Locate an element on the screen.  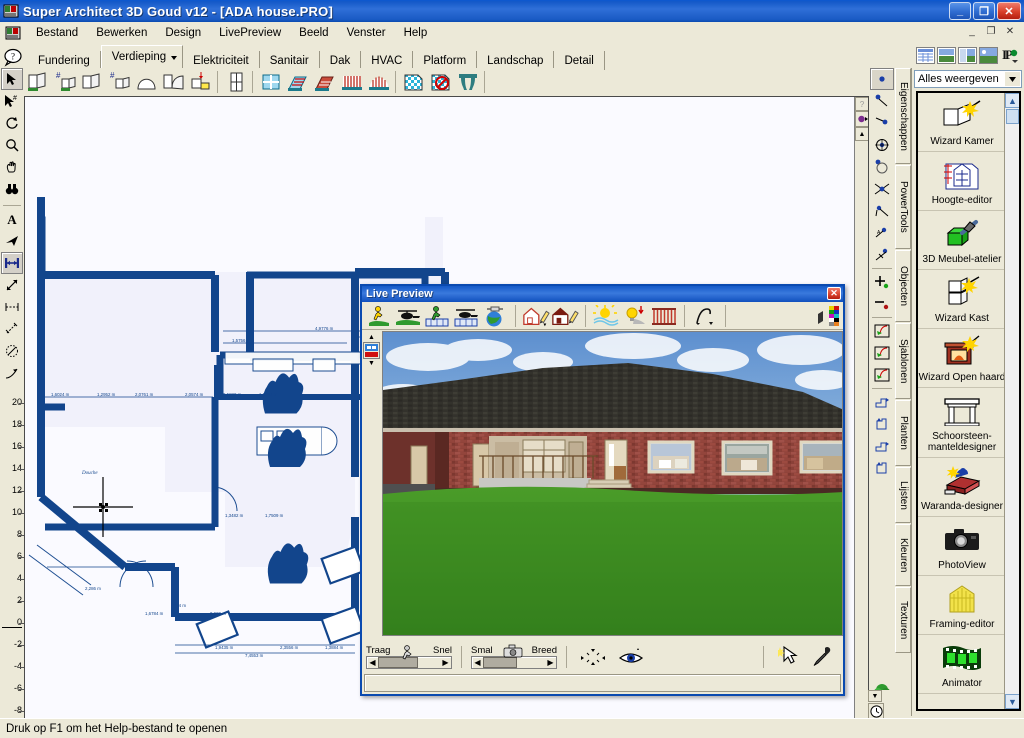
wall-angled-icon is located at coordinates (174, 82).